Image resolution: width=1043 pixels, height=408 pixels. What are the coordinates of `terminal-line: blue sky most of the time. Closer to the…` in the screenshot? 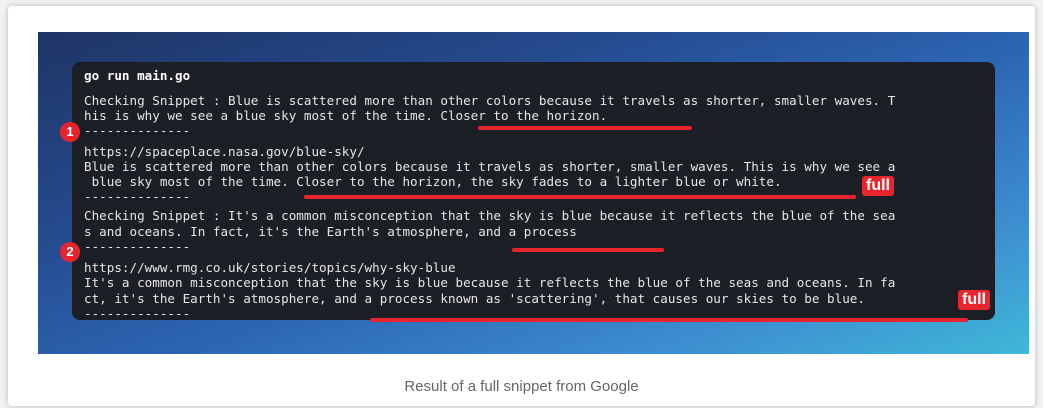 It's located at (433, 181).